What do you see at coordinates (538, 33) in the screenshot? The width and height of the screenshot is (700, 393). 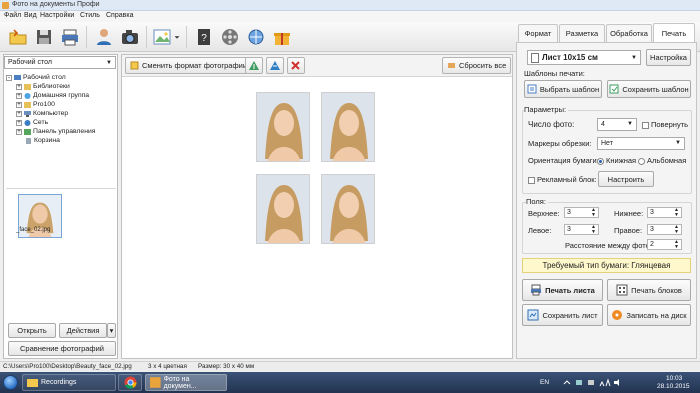 I see `tab-format: Формат` at bounding box center [538, 33].